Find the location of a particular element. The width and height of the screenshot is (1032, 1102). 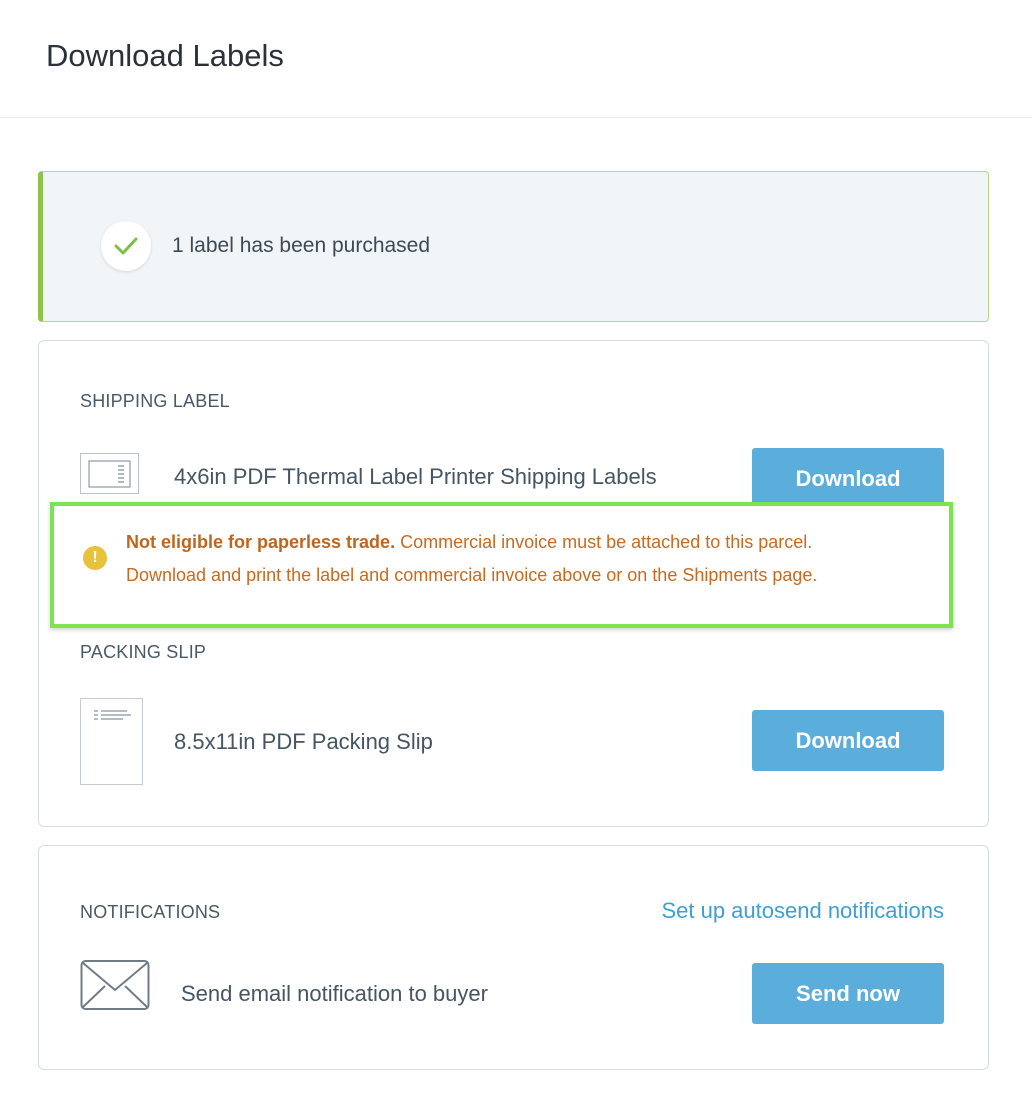

page-title: Download Labels is located at coordinates (165, 55).